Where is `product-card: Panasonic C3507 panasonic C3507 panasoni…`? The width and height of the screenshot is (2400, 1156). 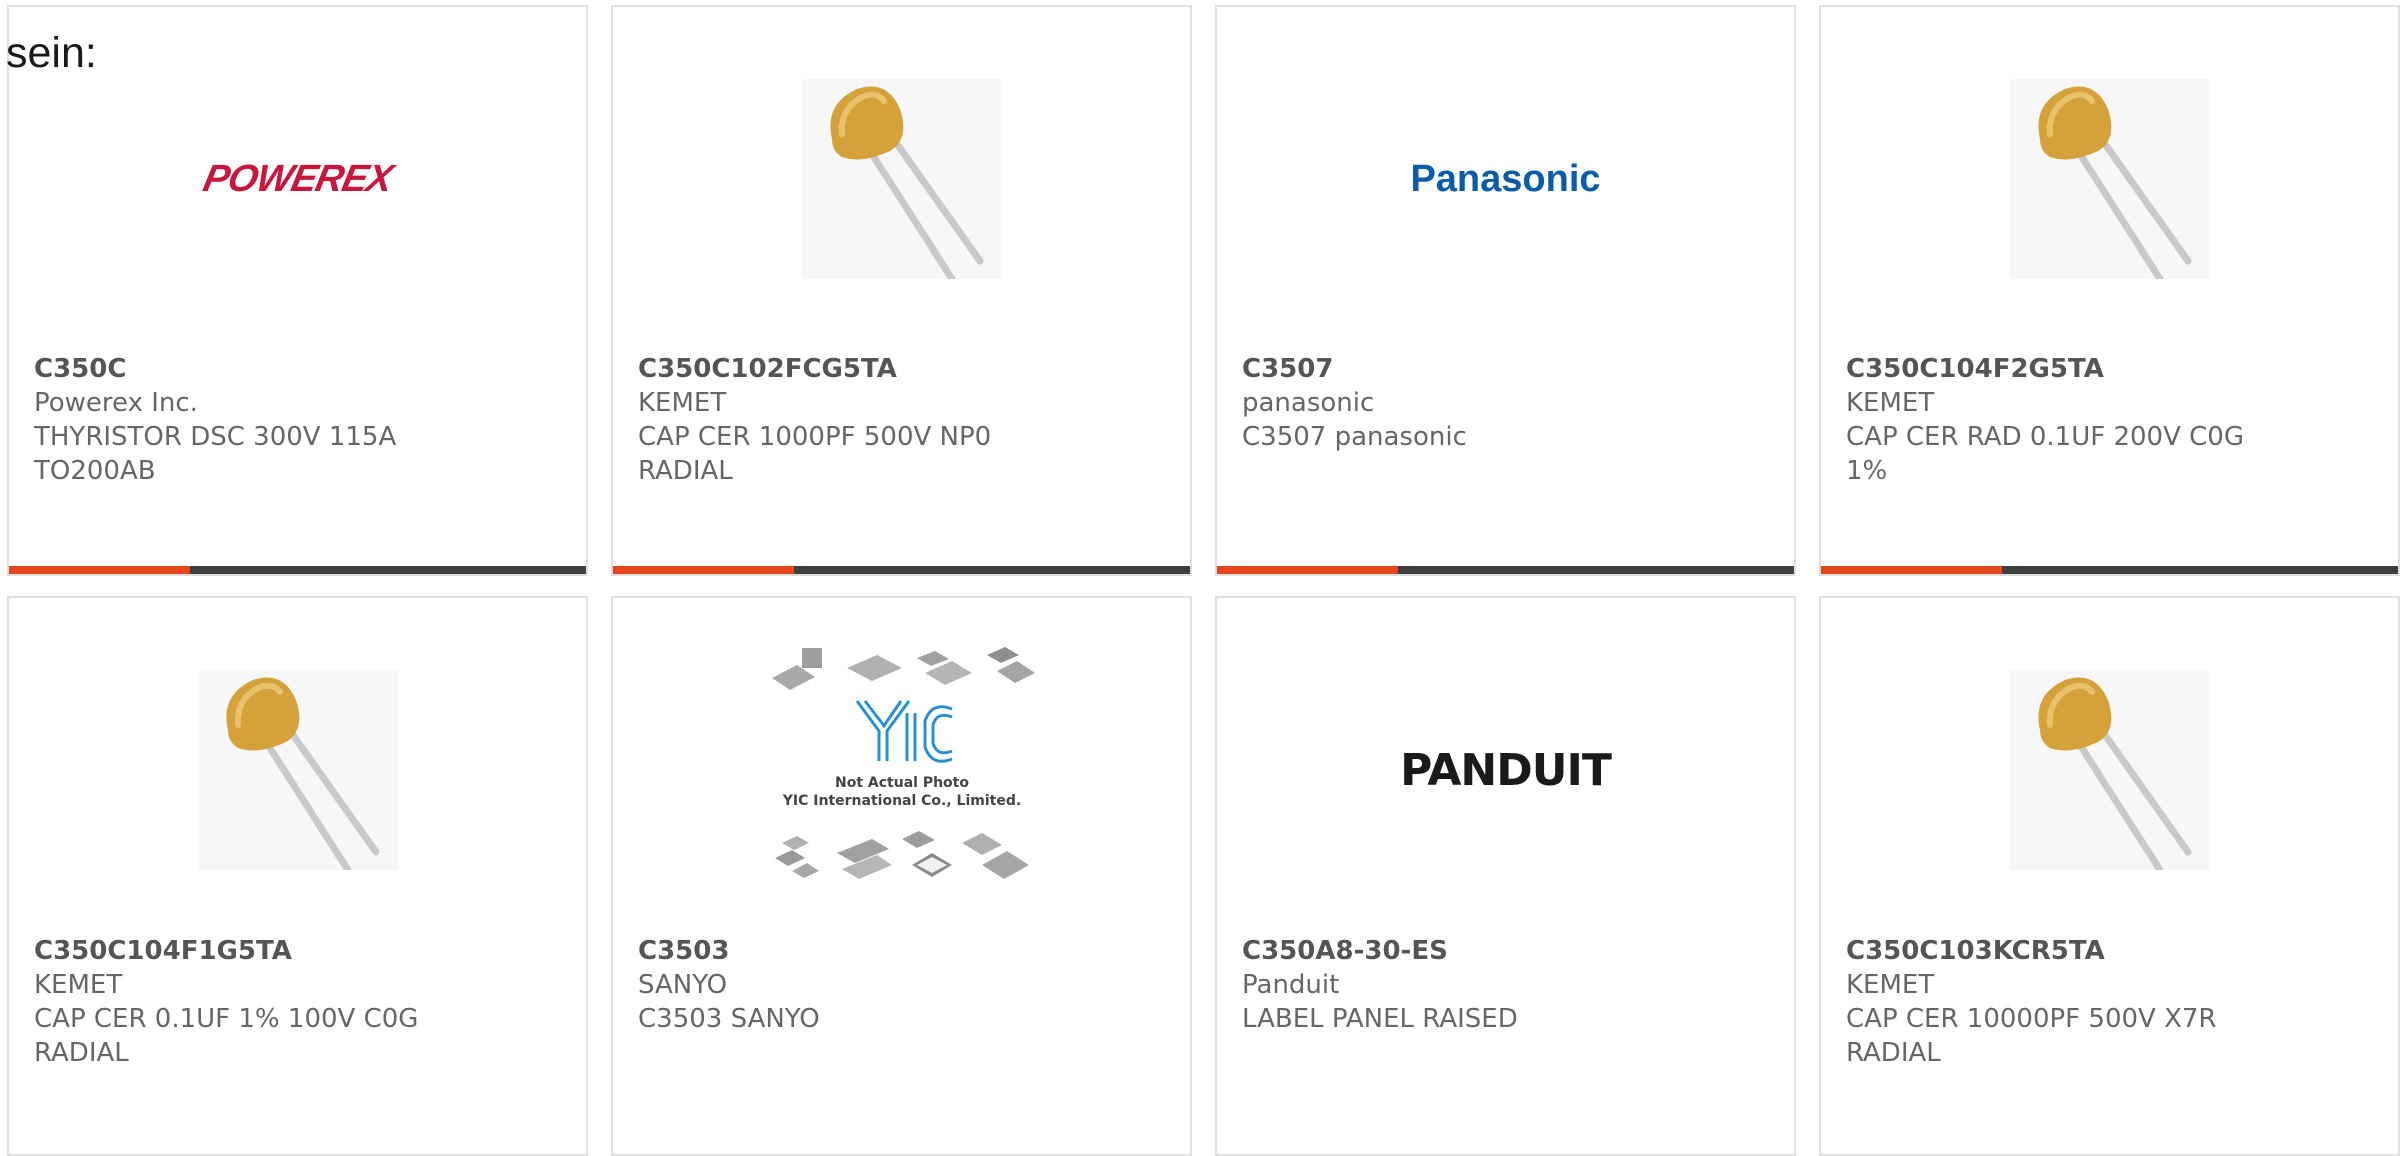
product-card: Panasonic C3507 panasonic C3507 panasoni… is located at coordinates (1505, 290).